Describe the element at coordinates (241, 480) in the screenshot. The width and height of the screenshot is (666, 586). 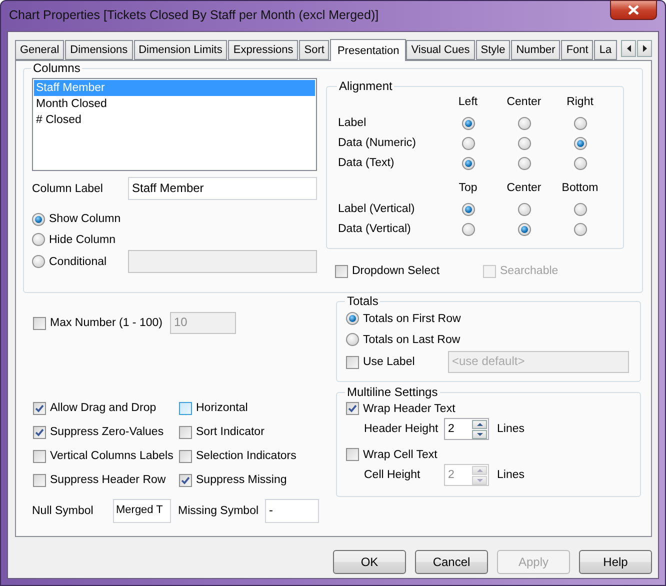
I see `checkbox-label: Suppress Missing` at that location.